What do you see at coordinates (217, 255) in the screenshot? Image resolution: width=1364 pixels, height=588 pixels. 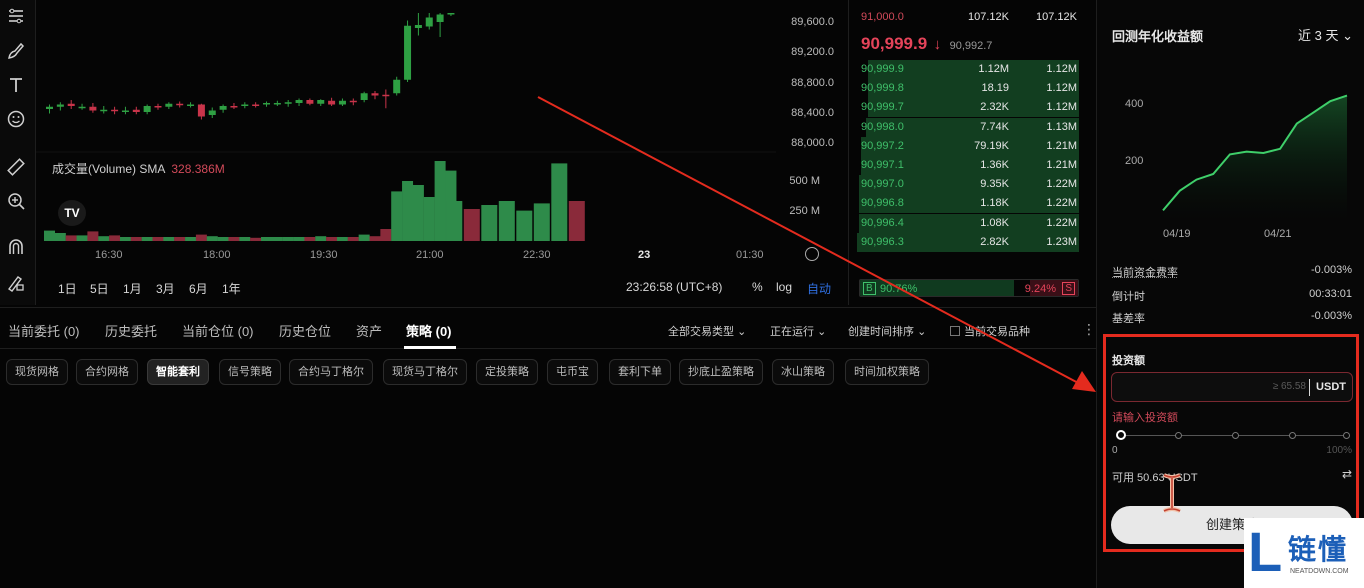 I see `time-tick: 18:00` at bounding box center [217, 255].